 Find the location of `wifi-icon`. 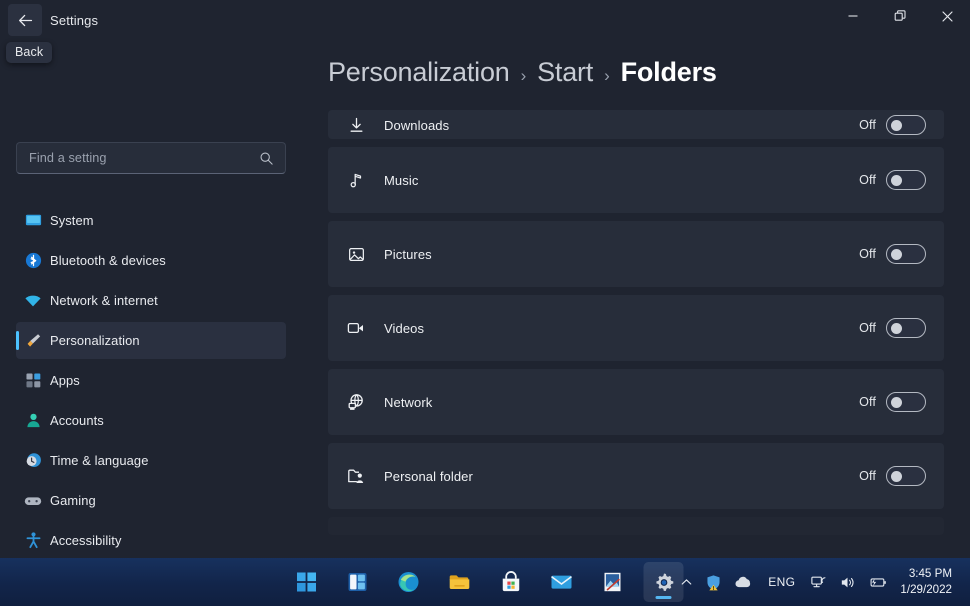

wifi-icon is located at coordinates (33, 301).